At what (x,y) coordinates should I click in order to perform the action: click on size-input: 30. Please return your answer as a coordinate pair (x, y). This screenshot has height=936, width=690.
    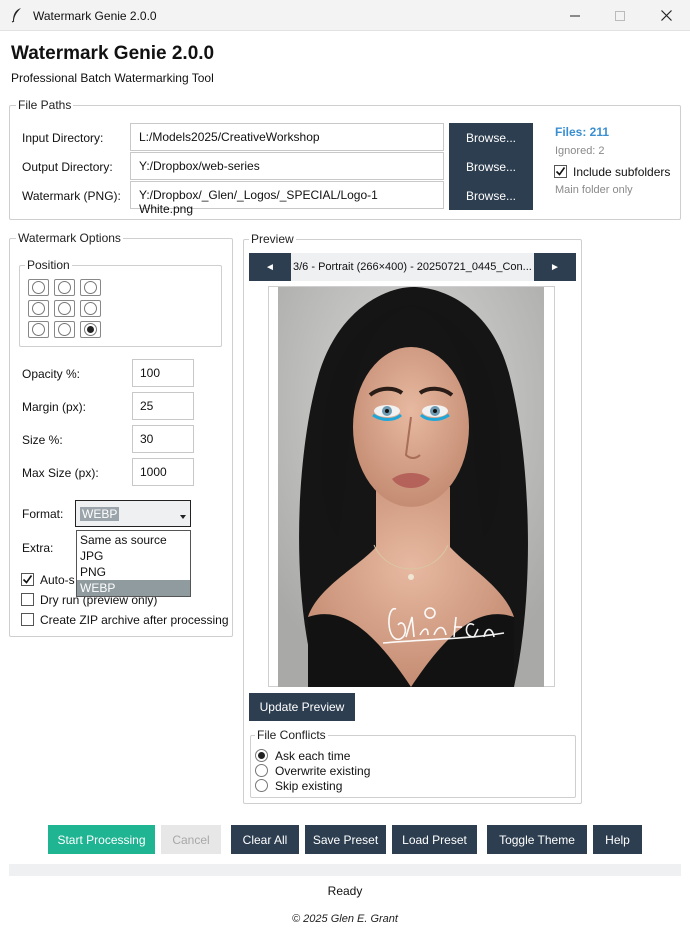
    Looking at the image, I should click on (163, 439).